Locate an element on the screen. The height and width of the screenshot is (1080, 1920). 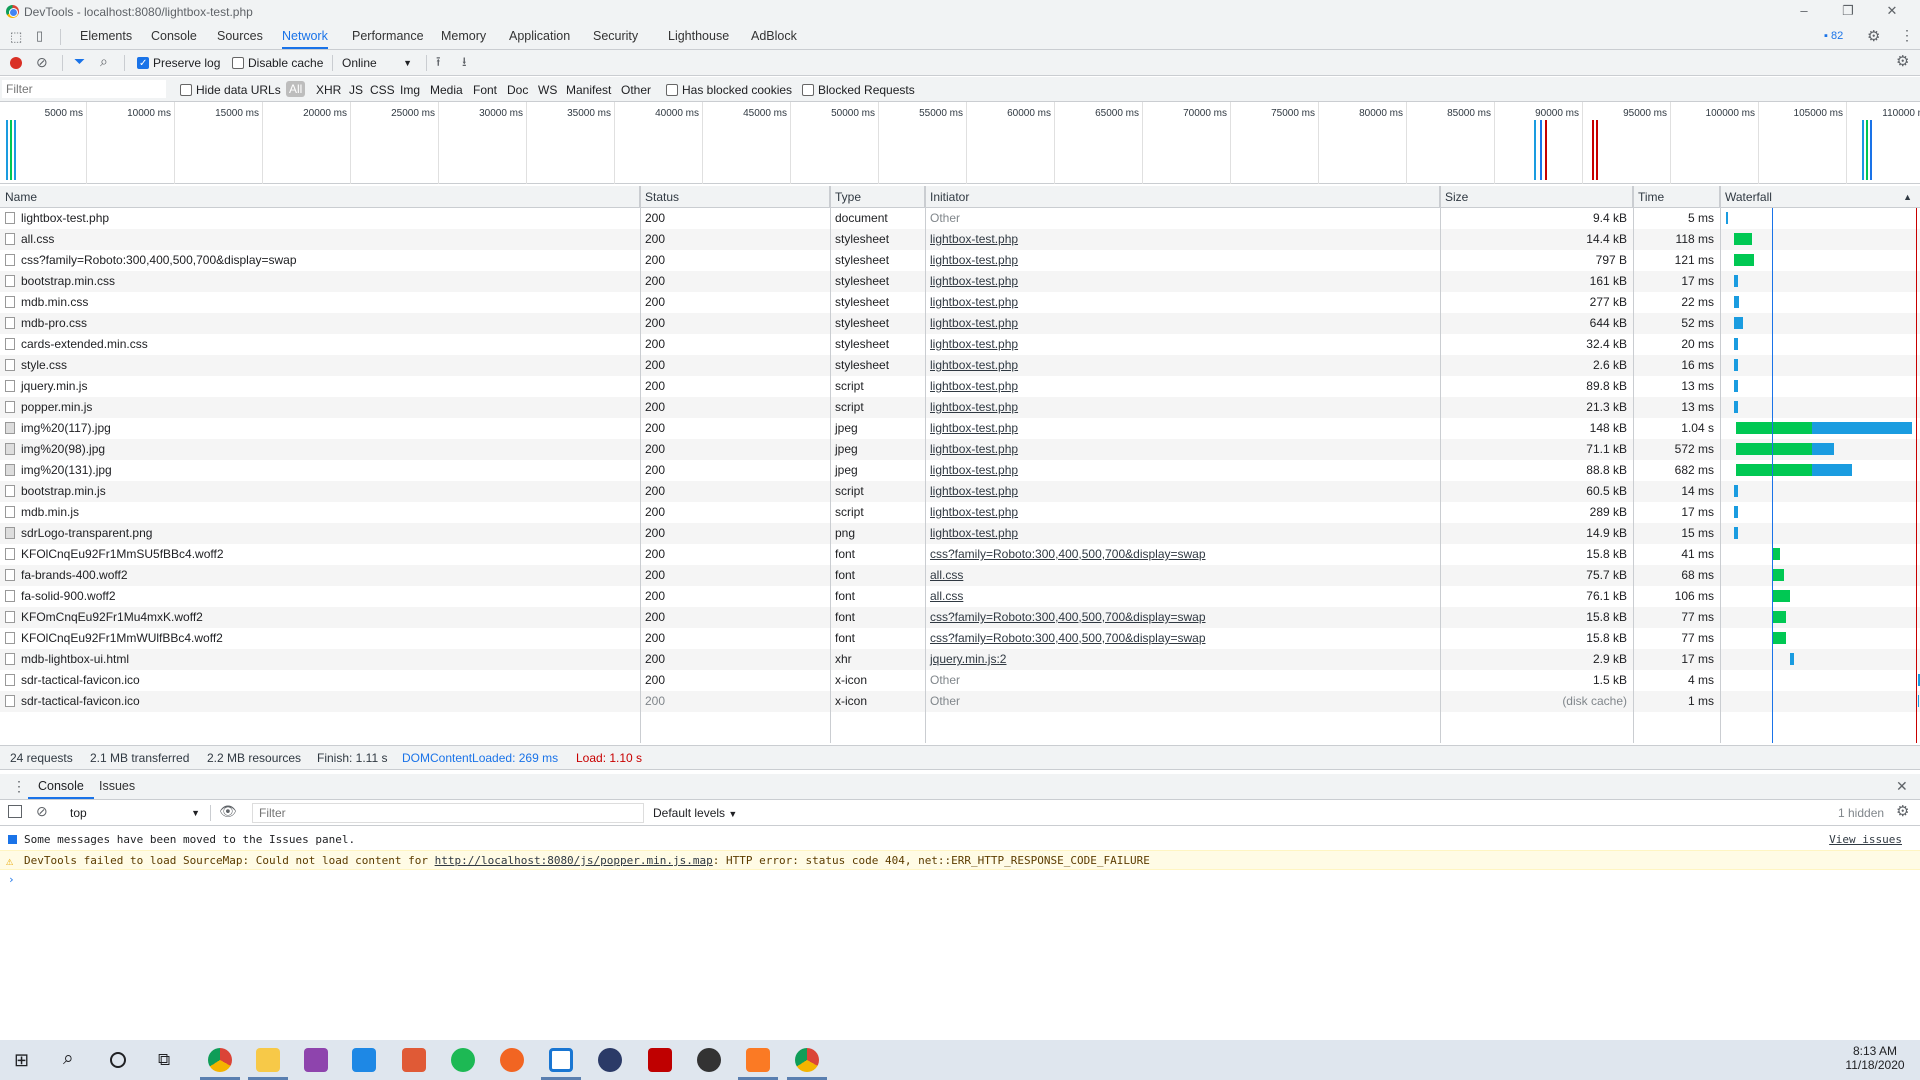
tab-memory: Memory is located at coordinates (463, 36).